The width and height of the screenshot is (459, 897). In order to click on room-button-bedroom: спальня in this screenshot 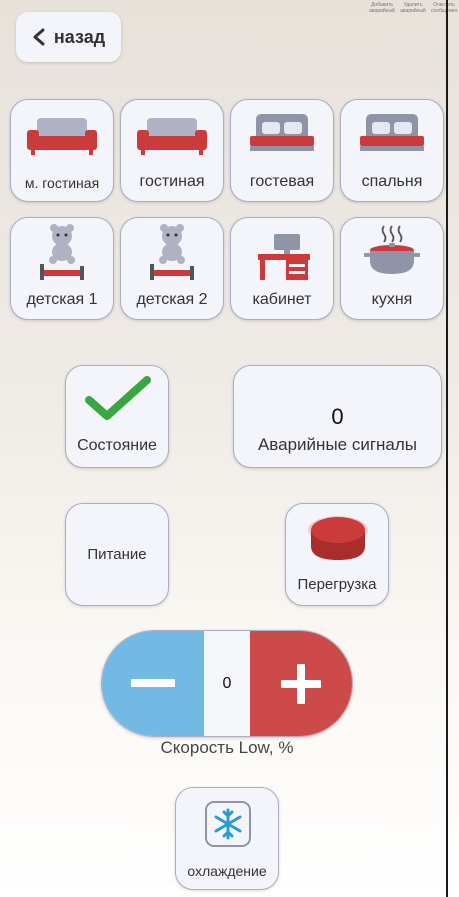, I will do `click(392, 150)`.